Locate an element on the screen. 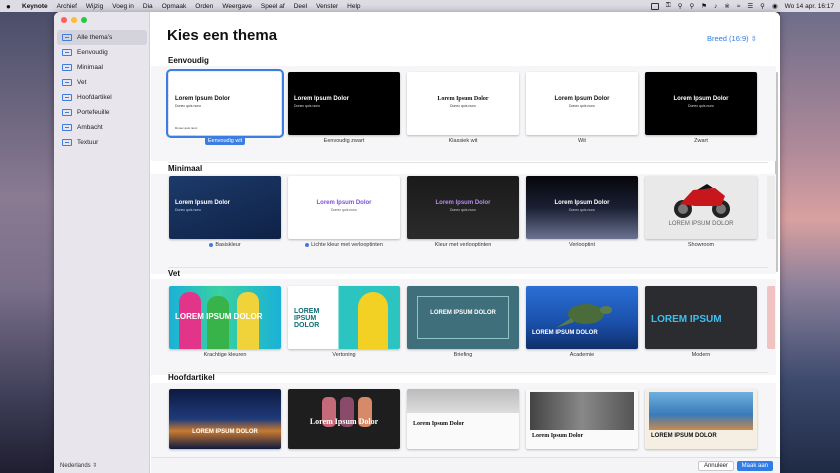  theme-klassiek-wit: Lorem Ipsum Dolor Donec quis nunc is located at coordinates (463, 103).